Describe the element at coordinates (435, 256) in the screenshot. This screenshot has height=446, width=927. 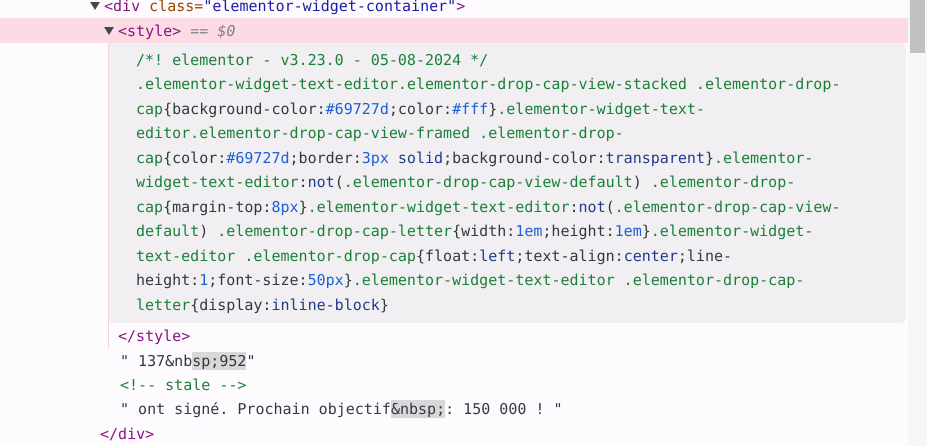
I see `css-code-line: text-editor .elementor-drop-cap{float:left;text-align:center;line-` at that location.